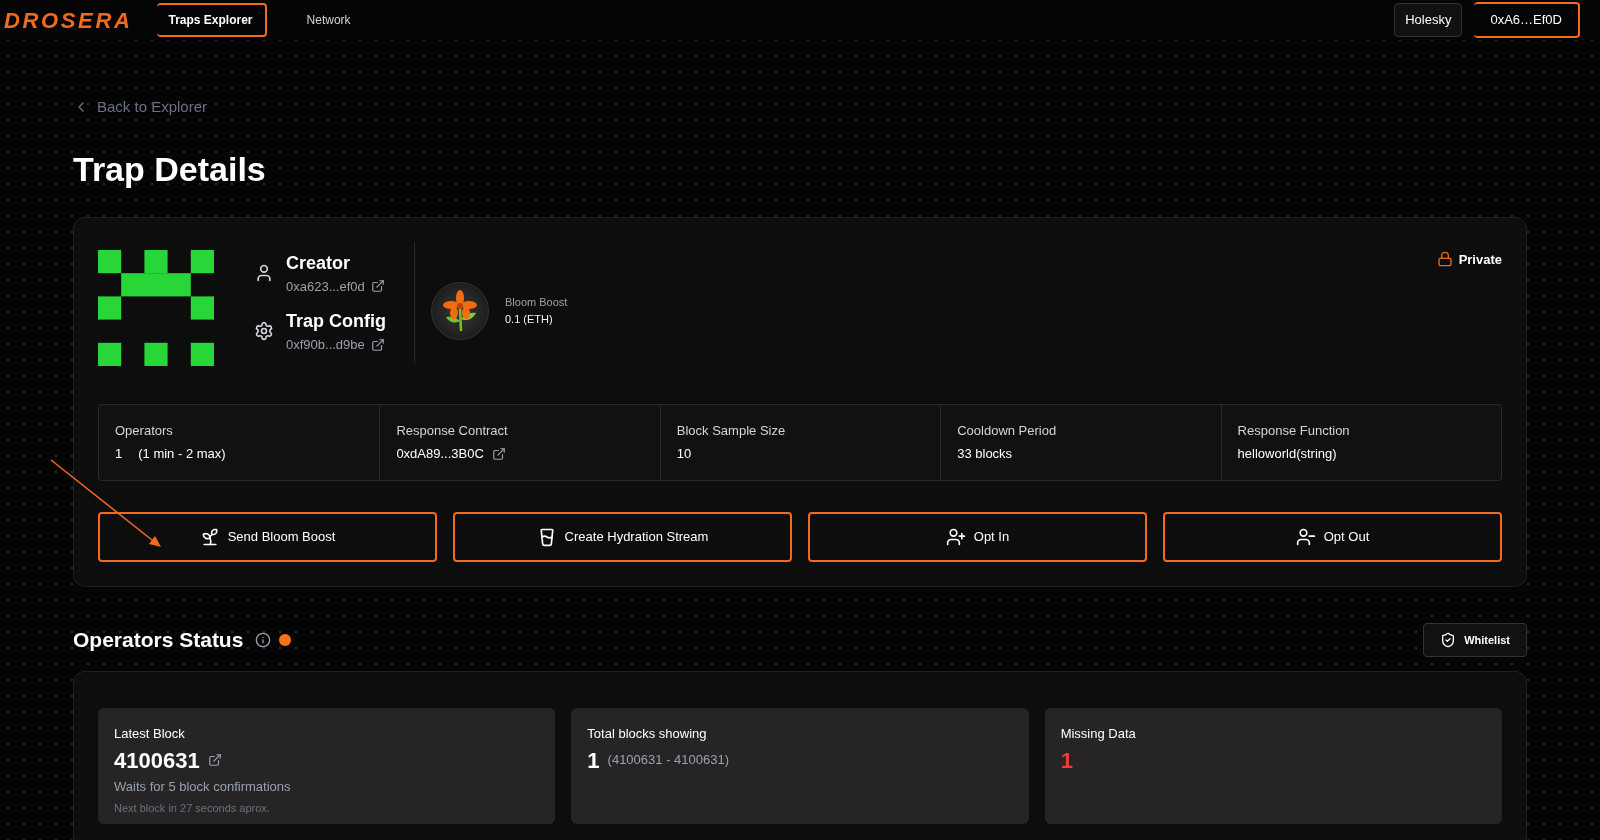 The image size is (1600, 840). What do you see at coordinates (267, 536) in the screenshot?
I see `action-button: Send Bloom Boost` at bounding box center [267, 536].